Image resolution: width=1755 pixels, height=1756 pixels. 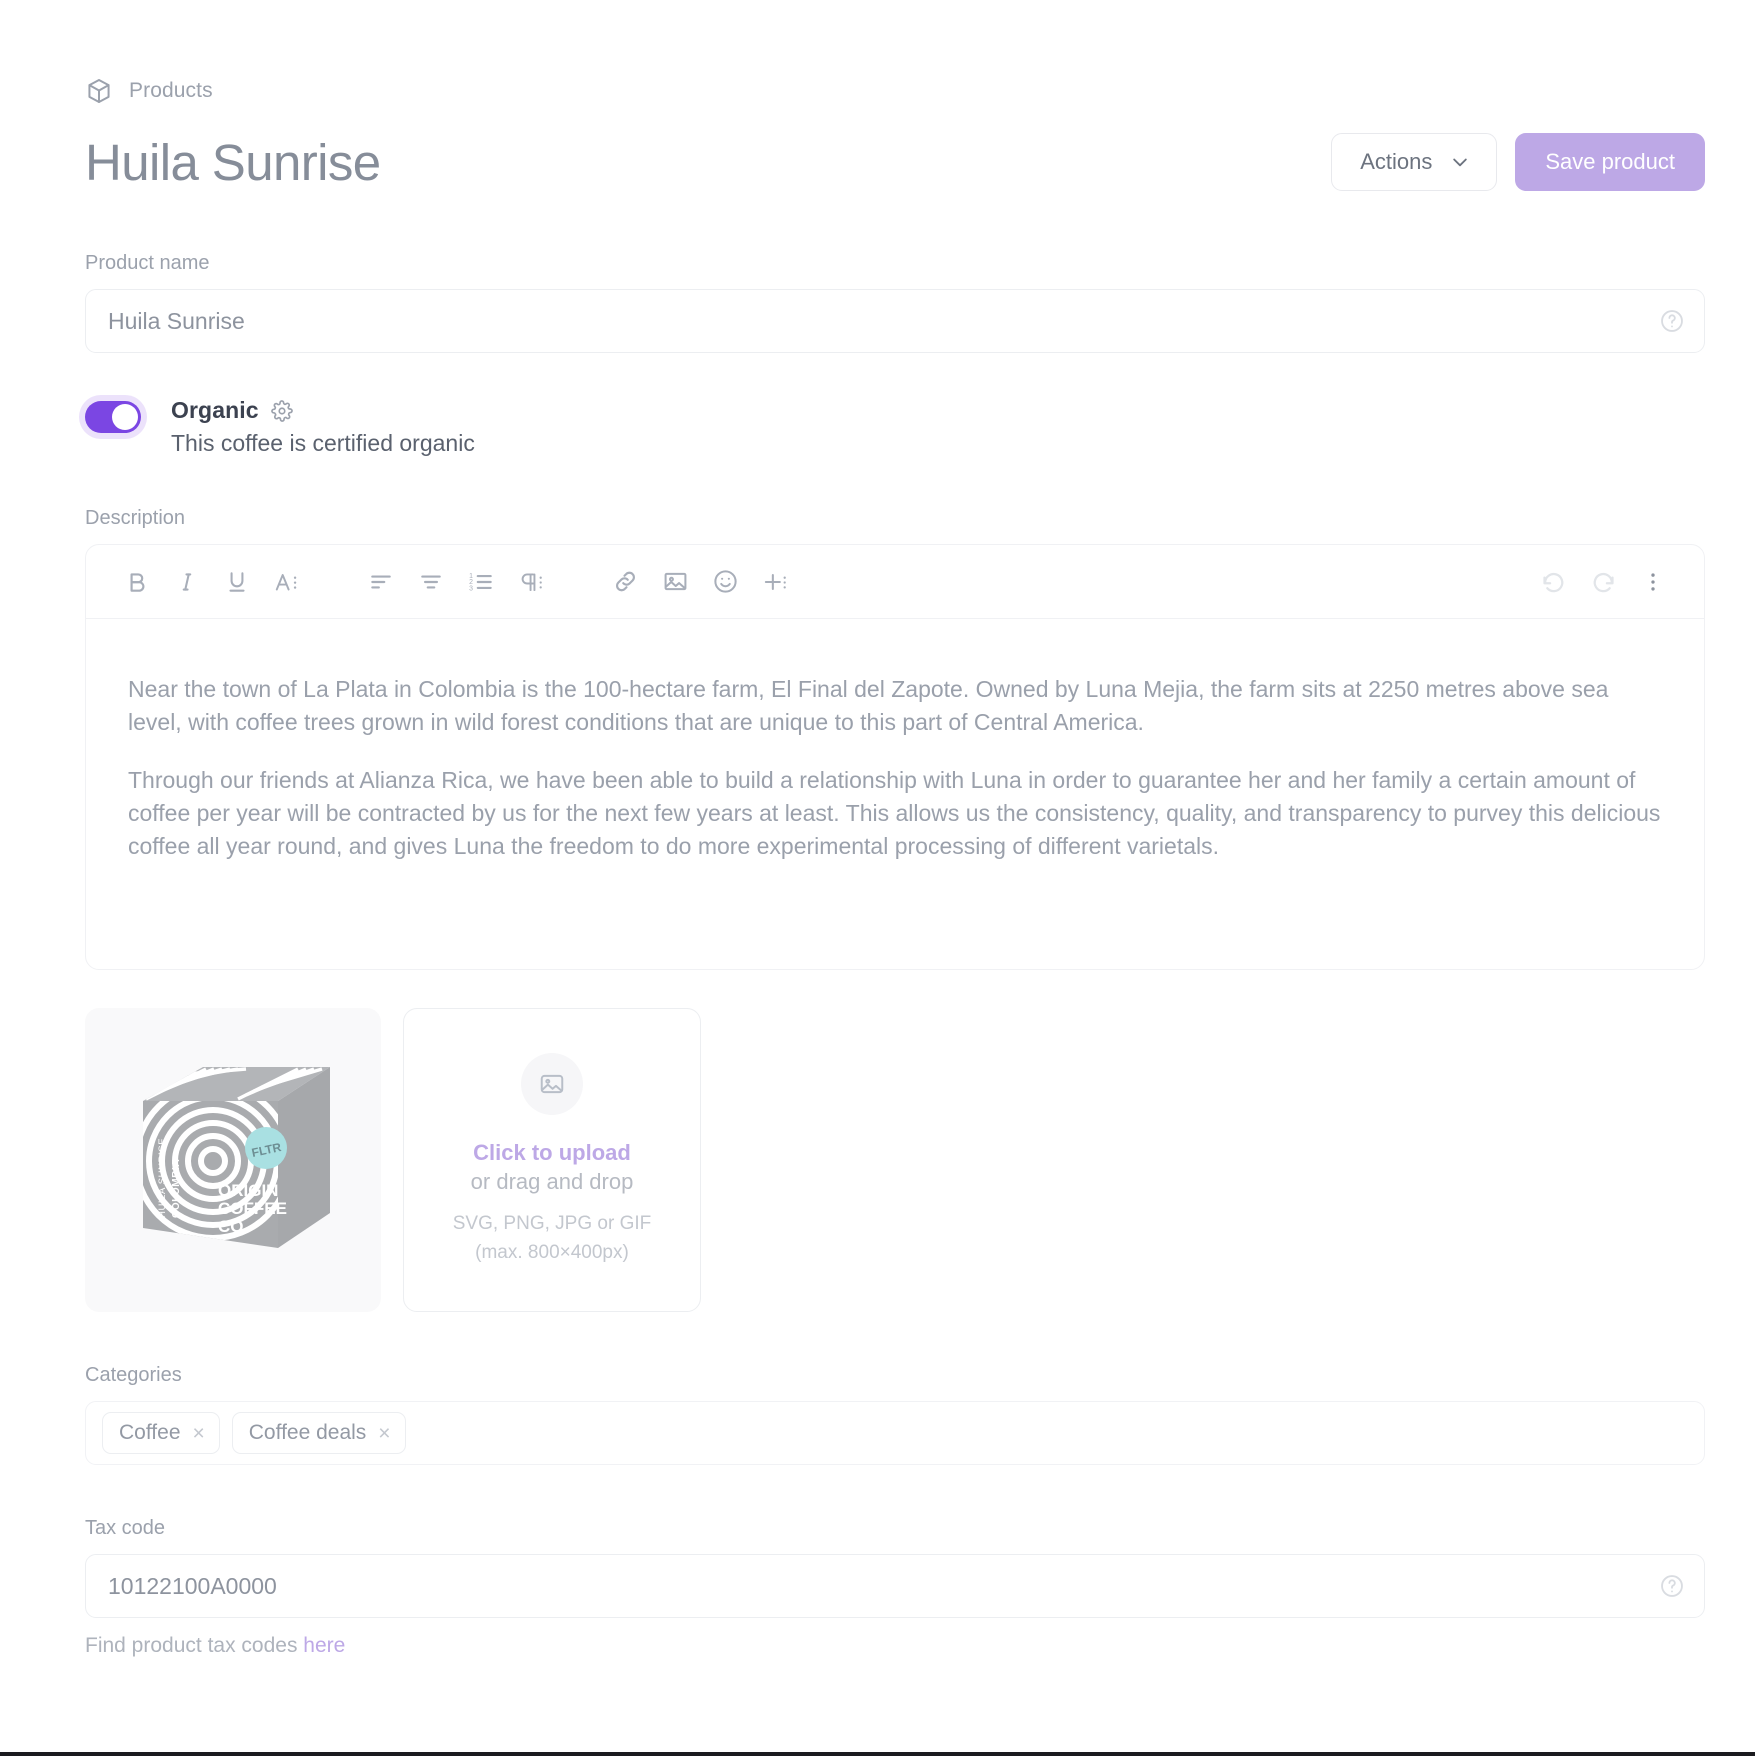 I want to click on text-style-icon, so click(x=287, y=582).